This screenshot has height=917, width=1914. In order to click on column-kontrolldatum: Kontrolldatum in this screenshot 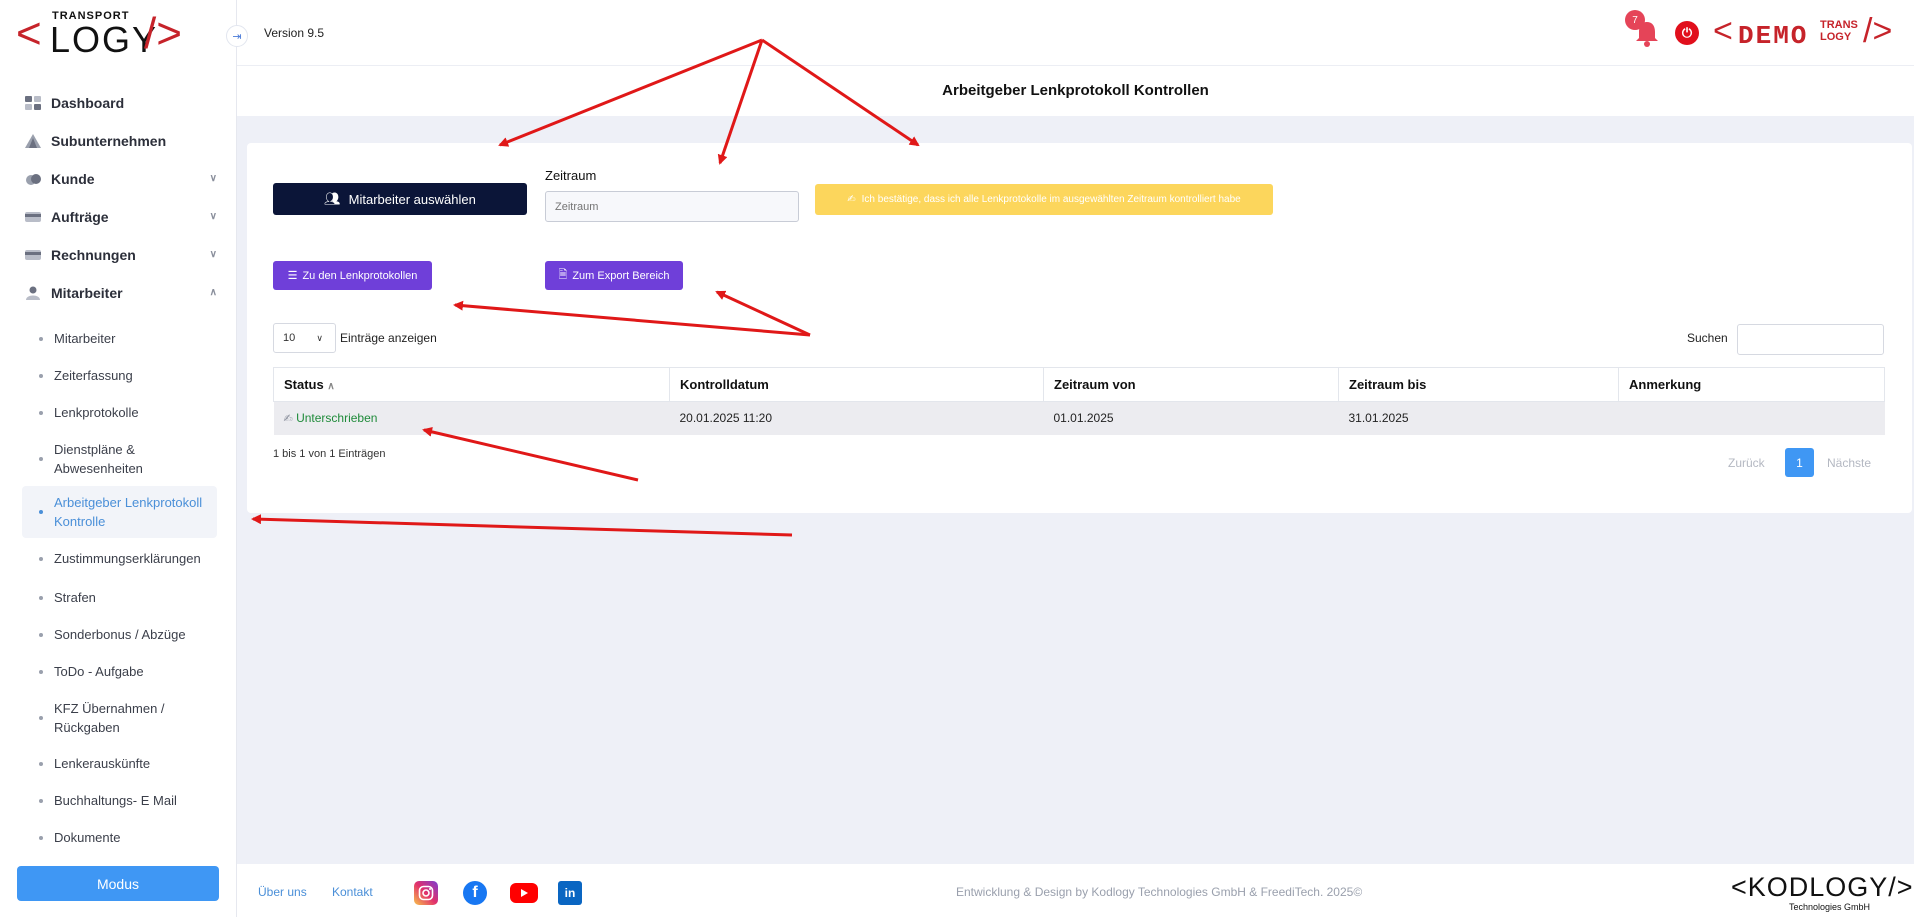, I will do `click(856, 384)`.